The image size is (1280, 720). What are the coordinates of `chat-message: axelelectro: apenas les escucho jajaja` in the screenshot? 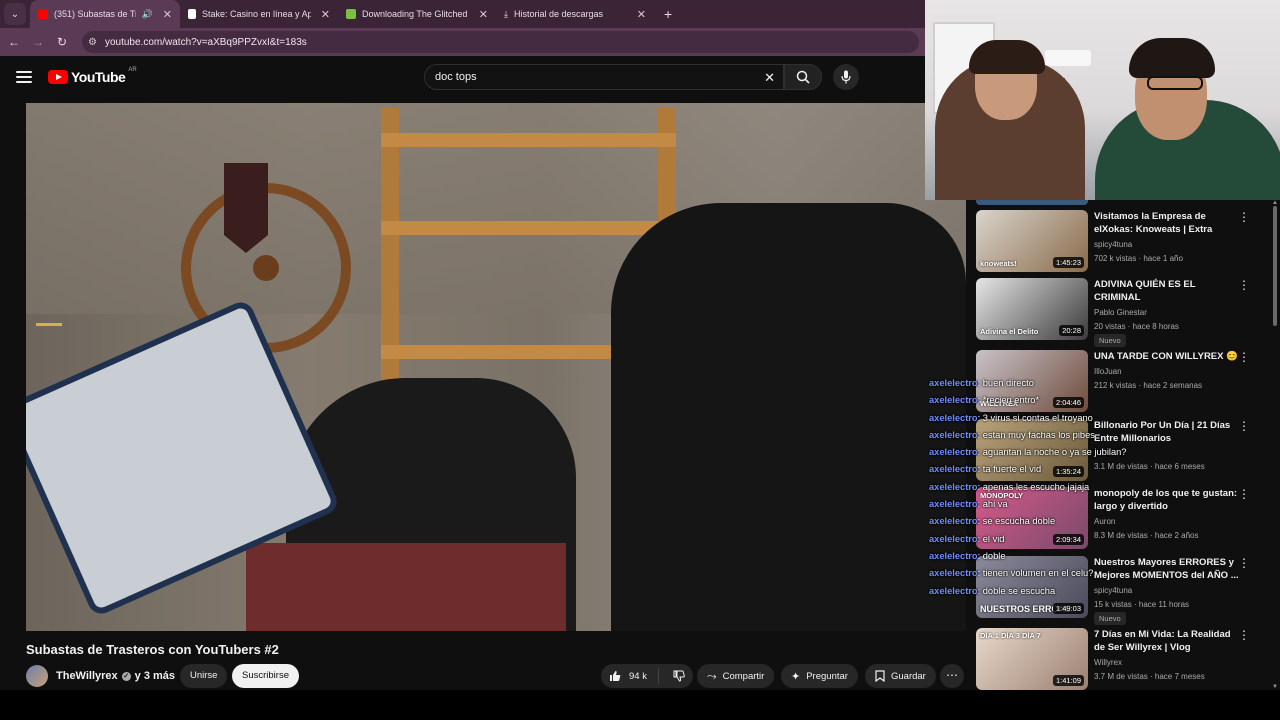 It's located at (1029, 487).